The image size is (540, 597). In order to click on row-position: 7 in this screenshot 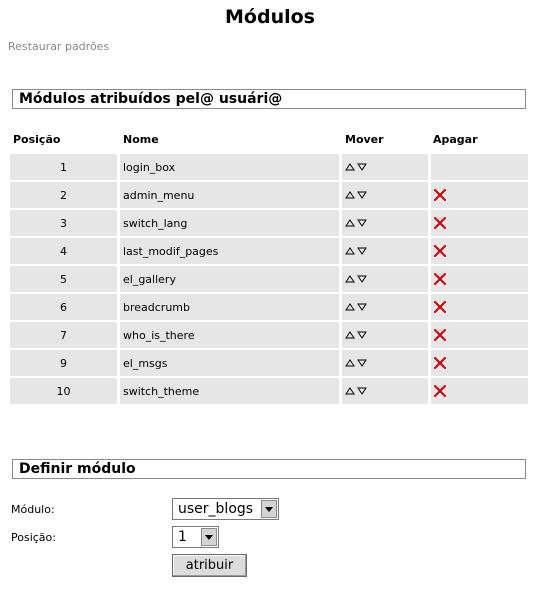, I will do `click(63, 335)`.